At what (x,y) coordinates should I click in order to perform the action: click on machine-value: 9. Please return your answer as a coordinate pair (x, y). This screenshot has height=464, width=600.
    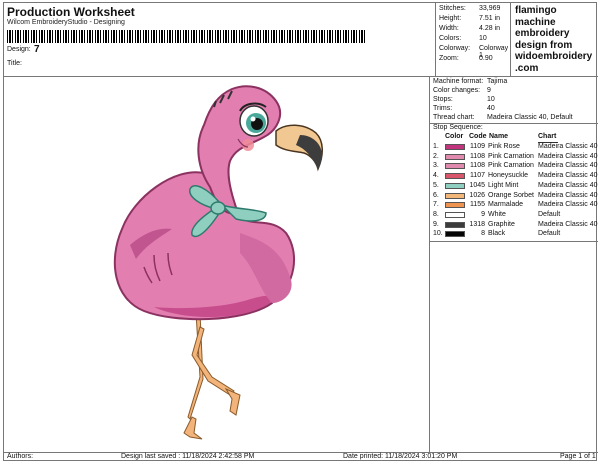
    Looking at the image, I should click on (489, 90).